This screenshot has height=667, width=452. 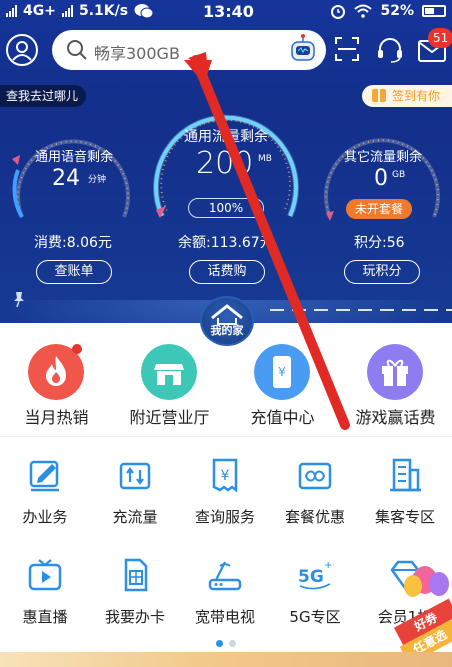 What do you see at coordinates (137, 53) in the screenshot?
I see `search-placeholder: 畅享300GB` at bounding box center [137, 53].